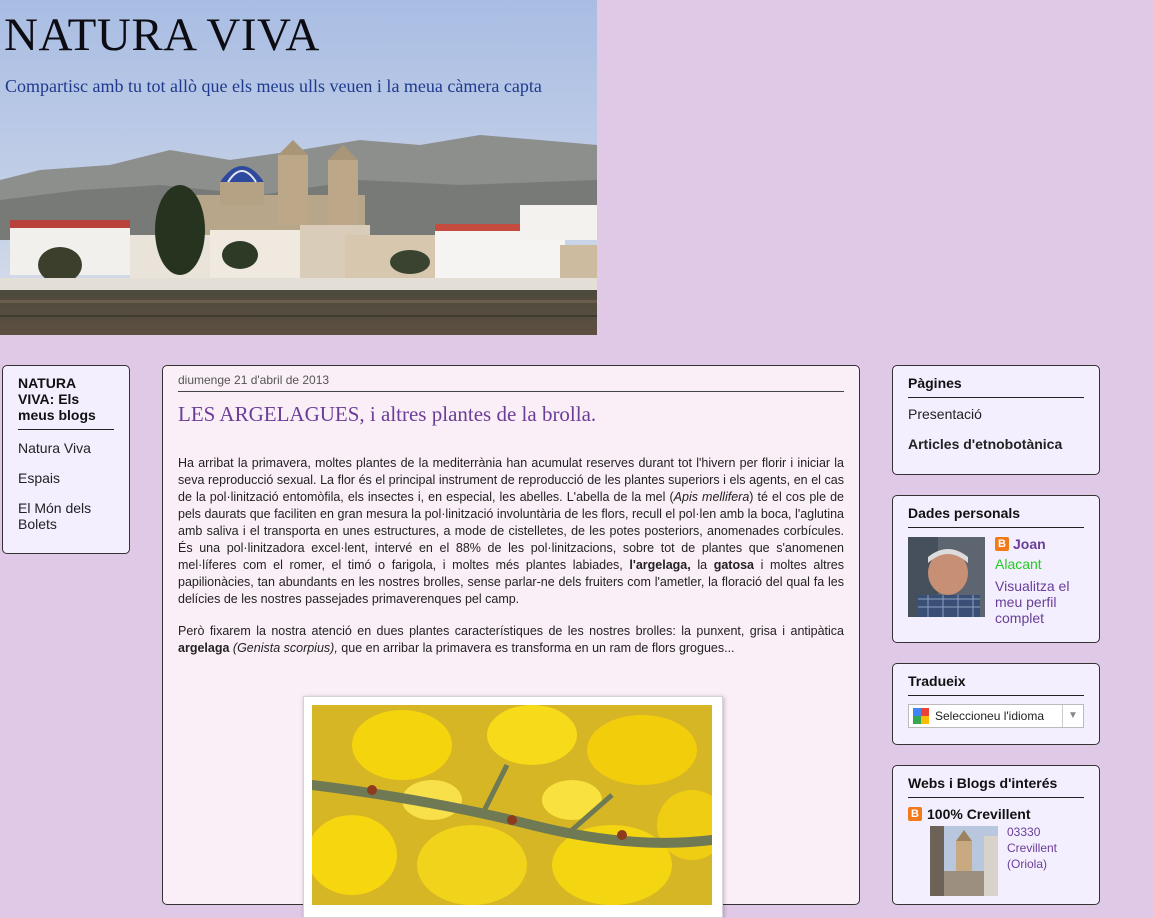  Describe the element at coordinates (66, 402) in the screenshot. I see `widget-title: NATURA VIVA: Els meus blogs` at that location.